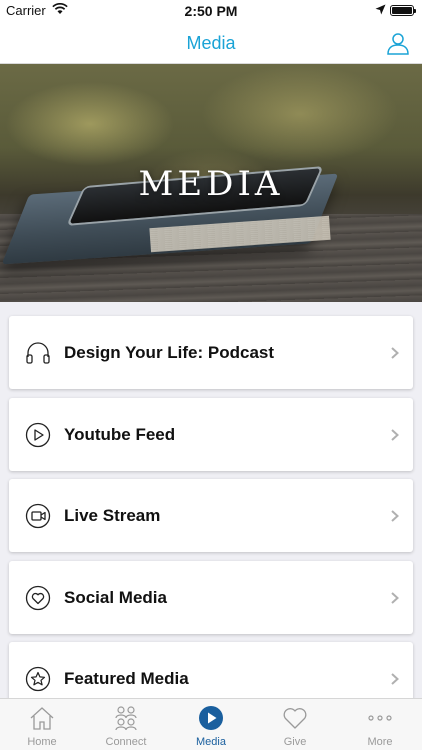  What do you see at coordinates (38, 435) in the screenshot?
I see `play-circle-icon` at bounding box center [38, 435].